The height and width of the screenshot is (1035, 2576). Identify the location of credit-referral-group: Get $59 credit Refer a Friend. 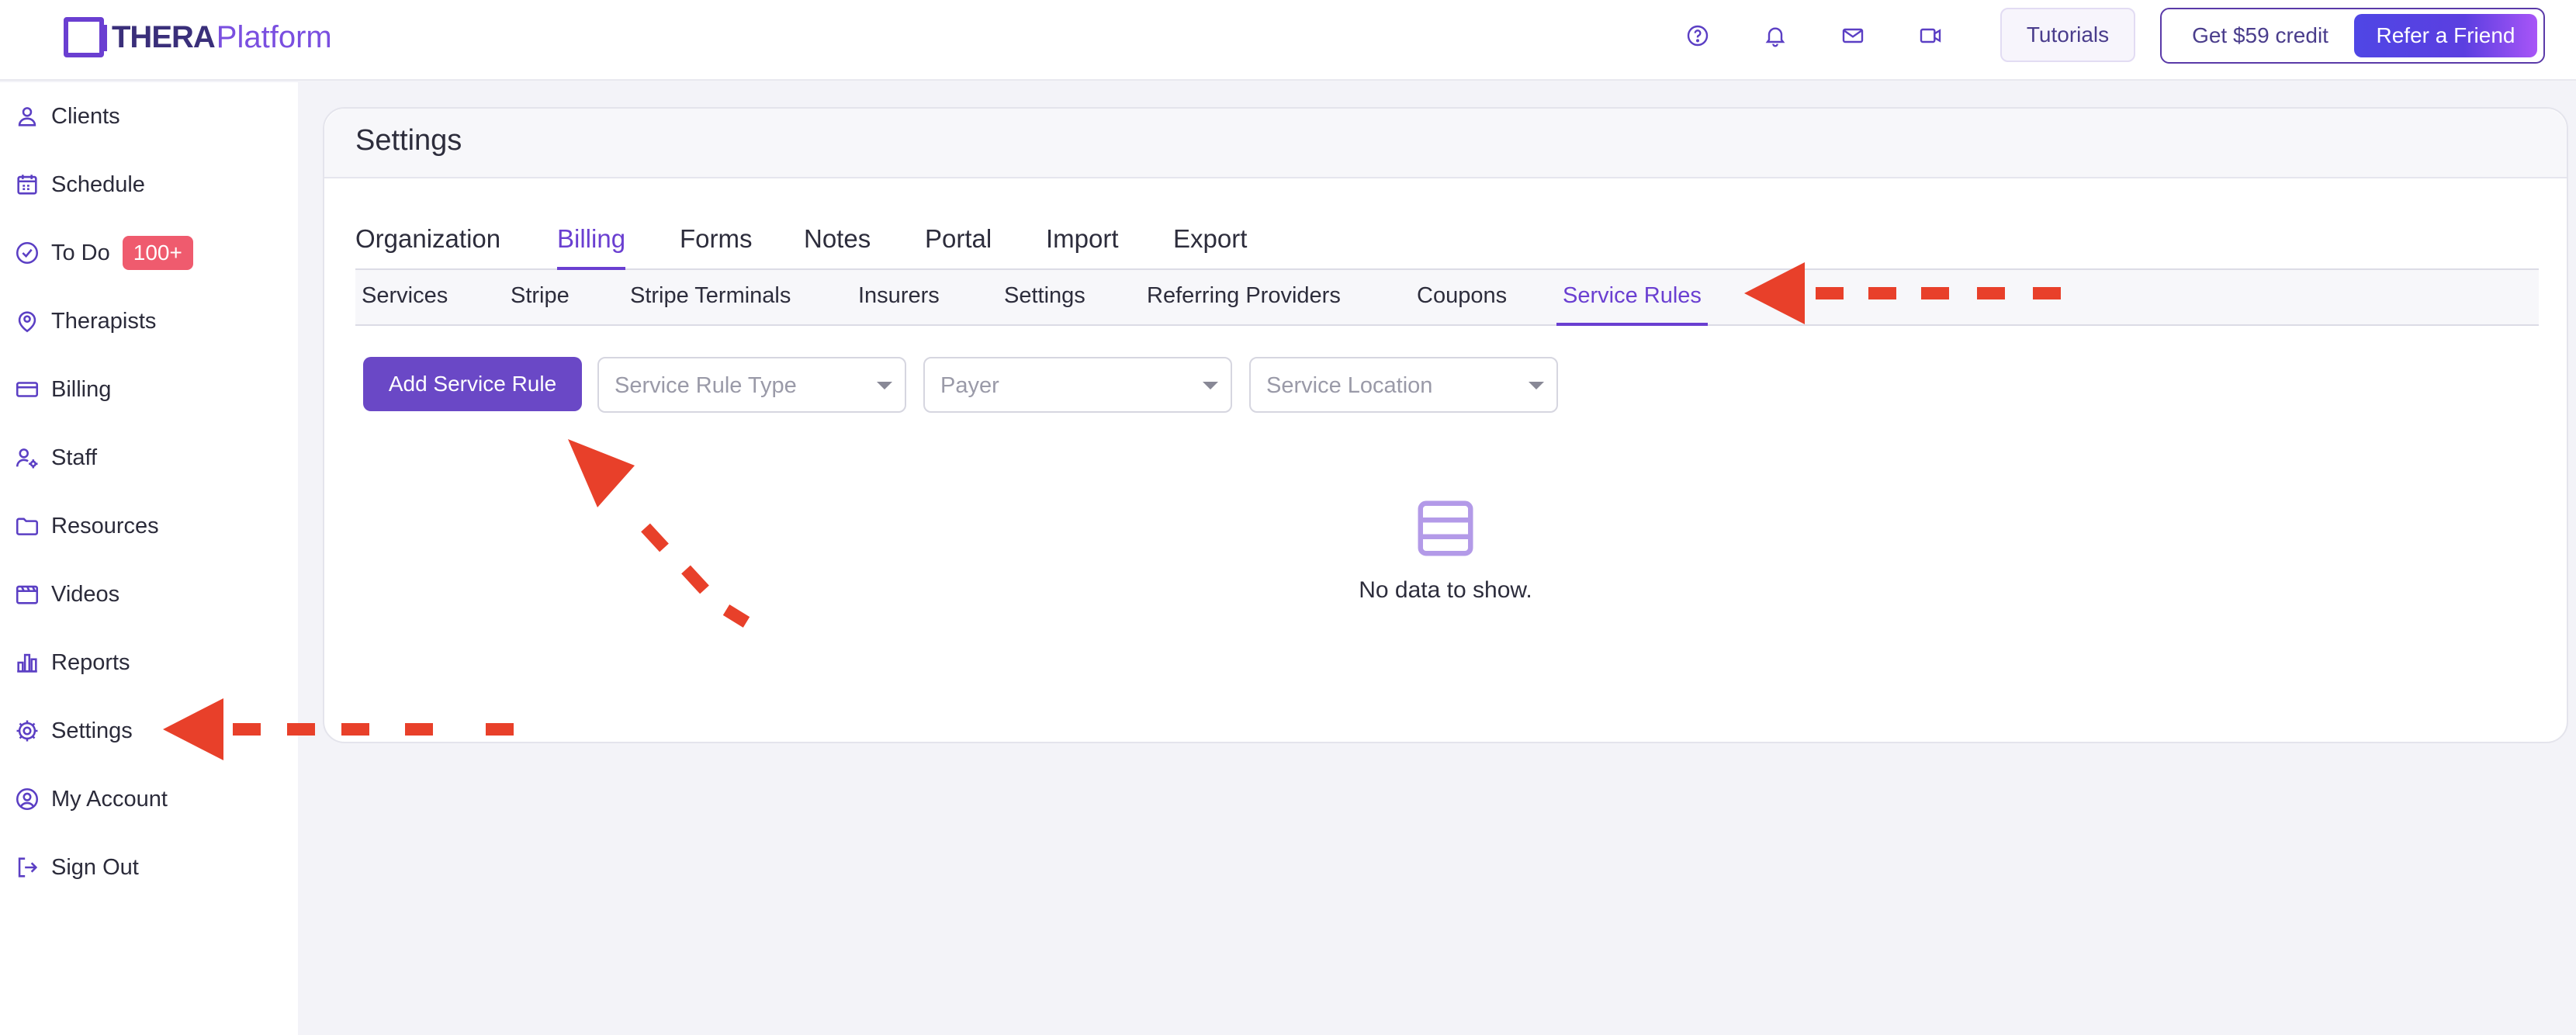
(2352, 36).